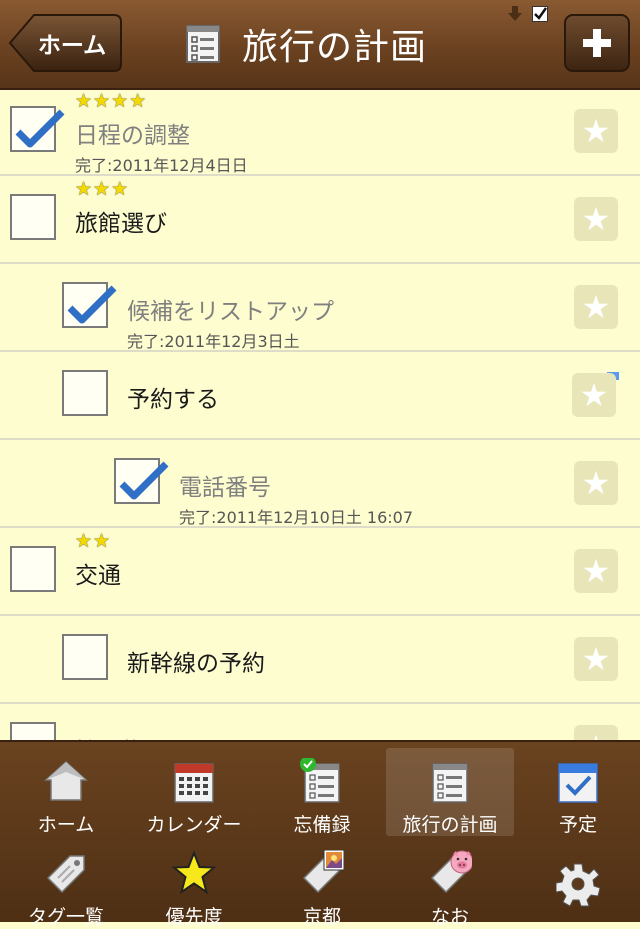 The height and width of the screenshot is (929, 640). Describe the element at coordinates (296, 517) in the screenshot. I see `completed-date: 完了:2011年12月10日土 16:07` at that location.